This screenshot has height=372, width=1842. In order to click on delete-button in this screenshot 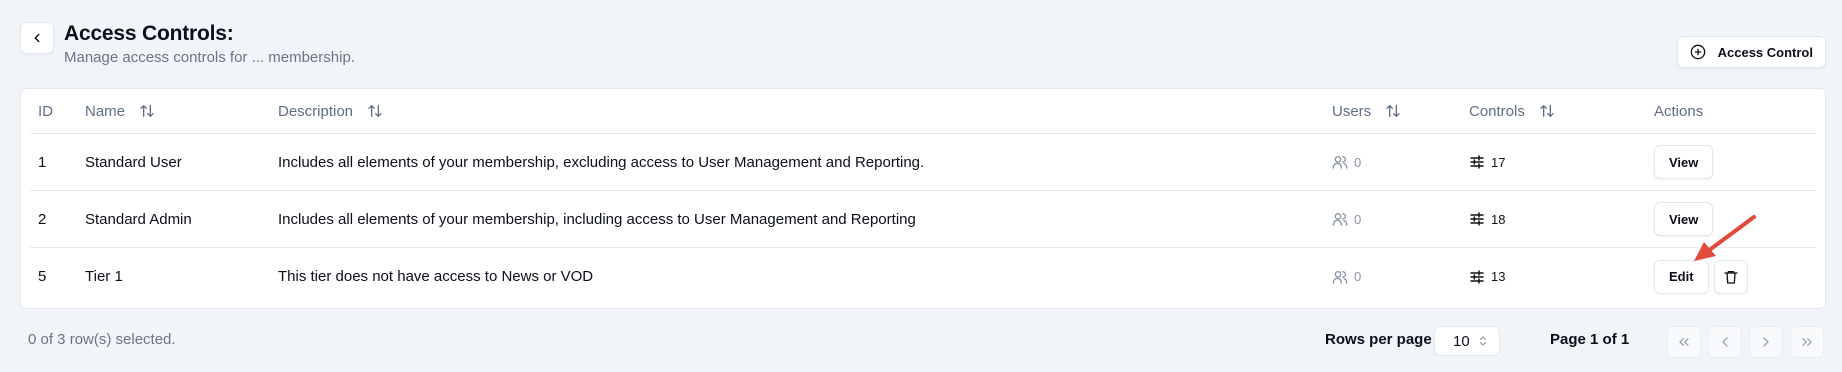, I will do `click(1730, 276)`.